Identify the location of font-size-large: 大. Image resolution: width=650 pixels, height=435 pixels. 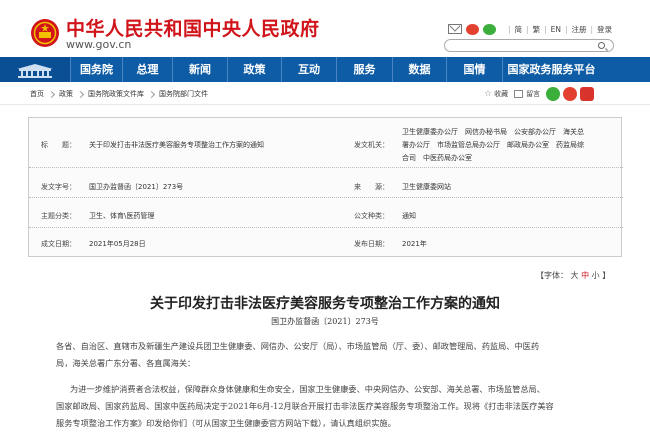
(575, 275).